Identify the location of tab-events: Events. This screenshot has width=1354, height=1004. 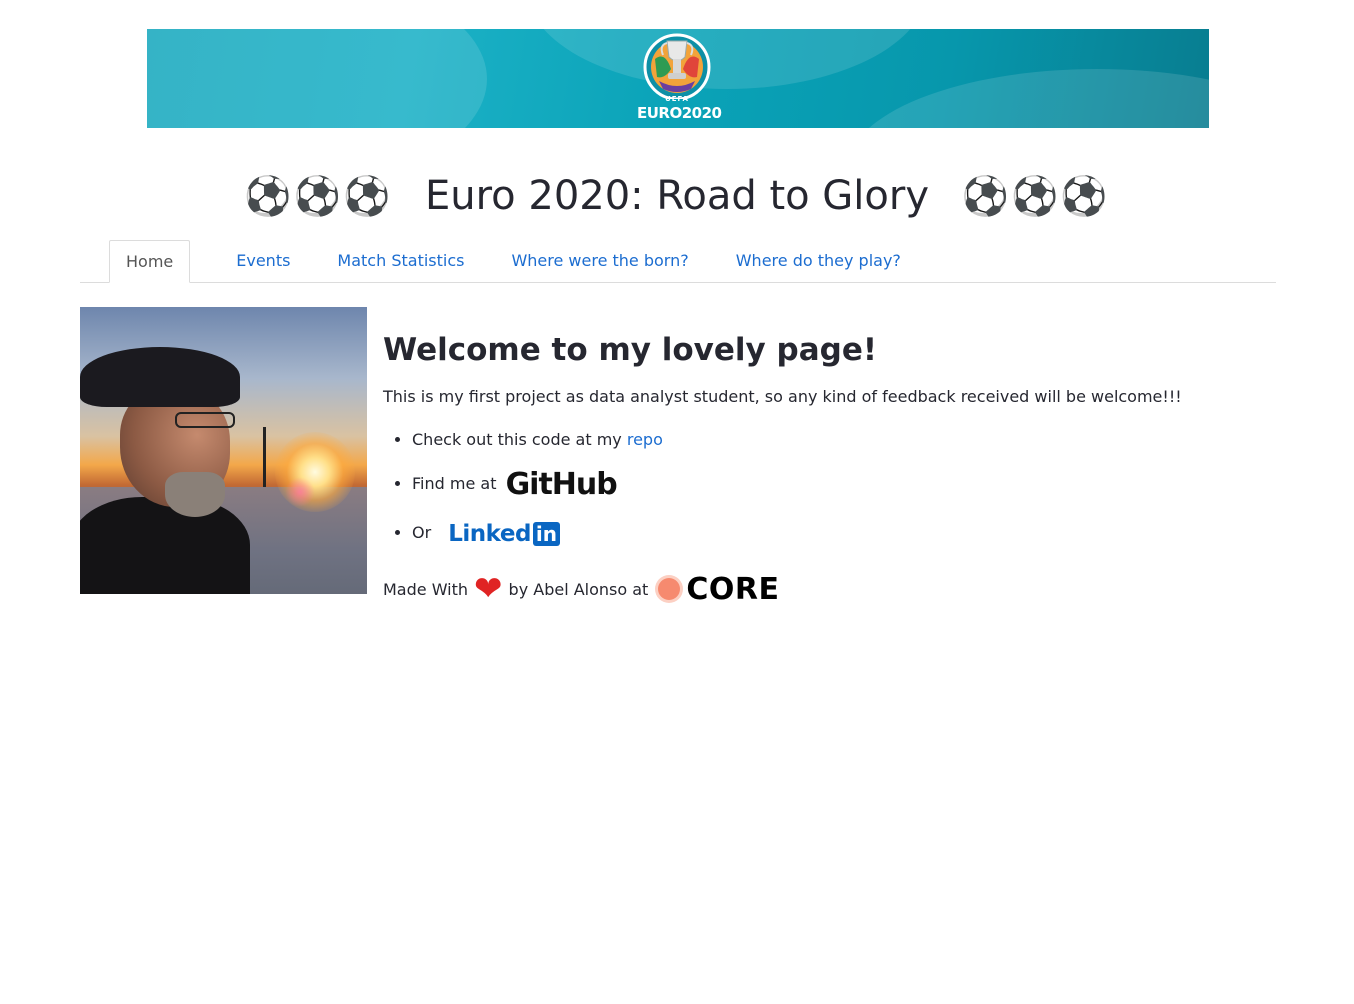
(263, 261).